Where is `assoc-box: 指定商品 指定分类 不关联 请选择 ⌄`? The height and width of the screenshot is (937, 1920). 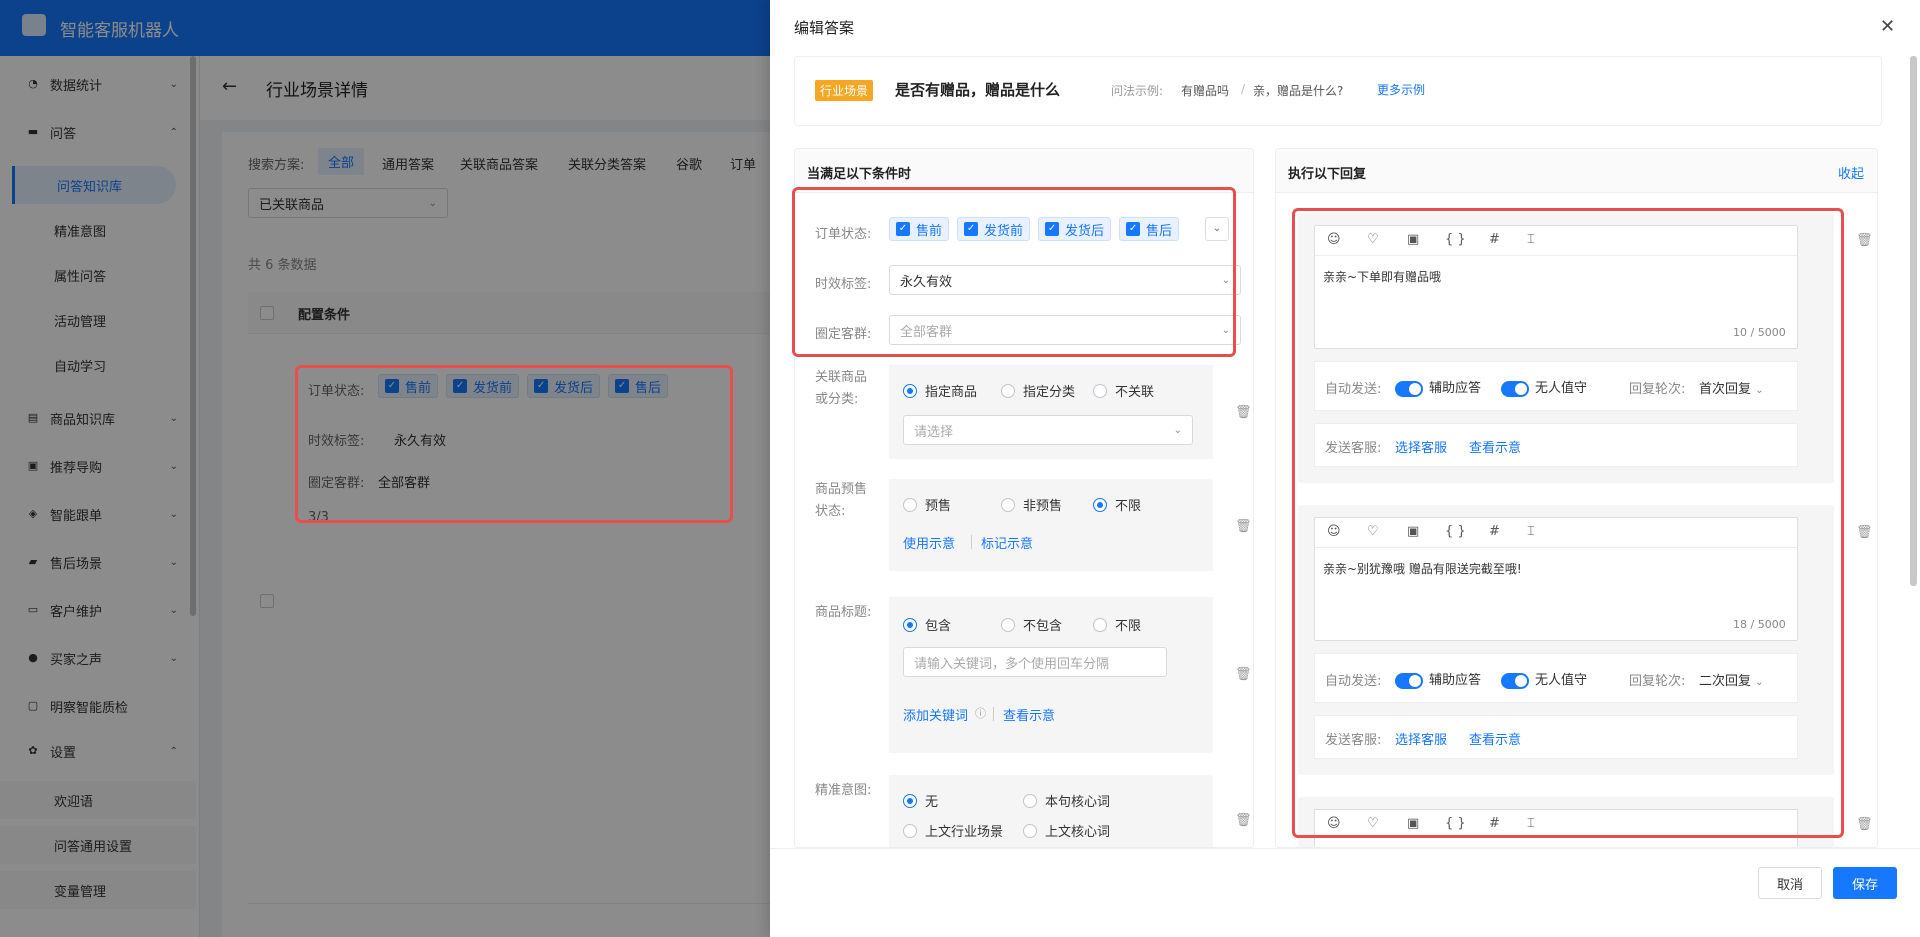
assoc-box: 指定商品 指定分类 不关联 请选择 ⌄ is located at coordinates (1051, 412).